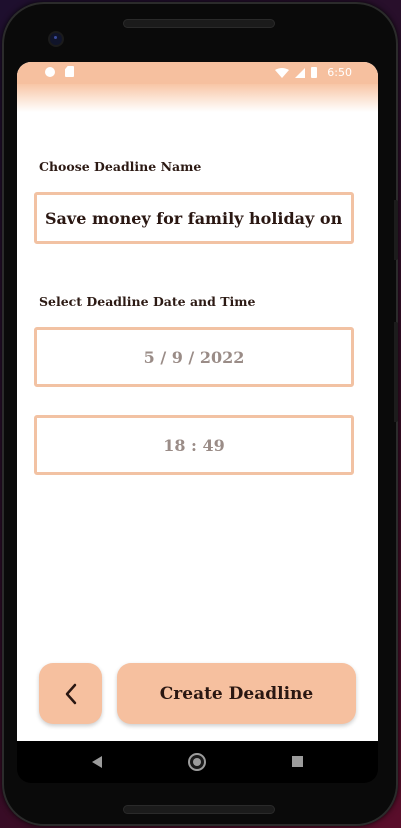 The width and height of the screenshot is (401, 828). What do you see at coordinates (297, 761) in the screenshot?
I see `nav-recents-icon` at bounding box center [297, 761].